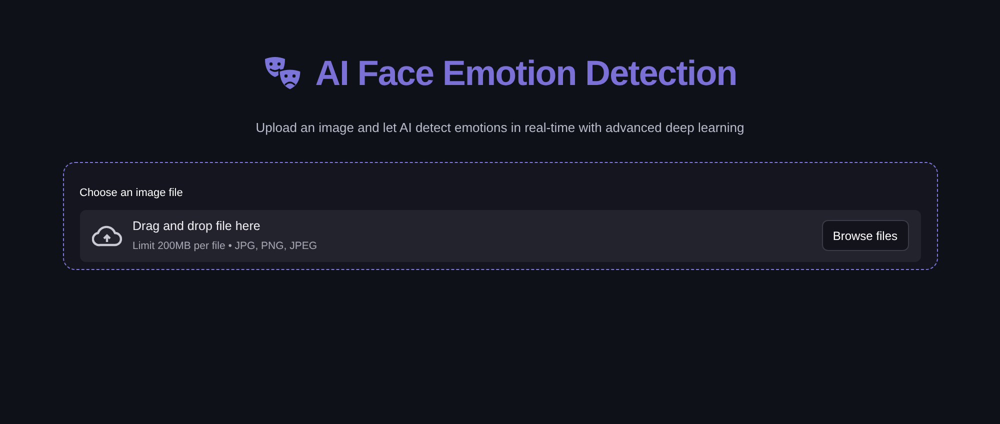 Image resolution: width=1000 pixels, height=424 pixels. I want to click on page-subtitle: Upload an image and let AI detect emotions in real-time with advanced deep learning, so click(500, 128).